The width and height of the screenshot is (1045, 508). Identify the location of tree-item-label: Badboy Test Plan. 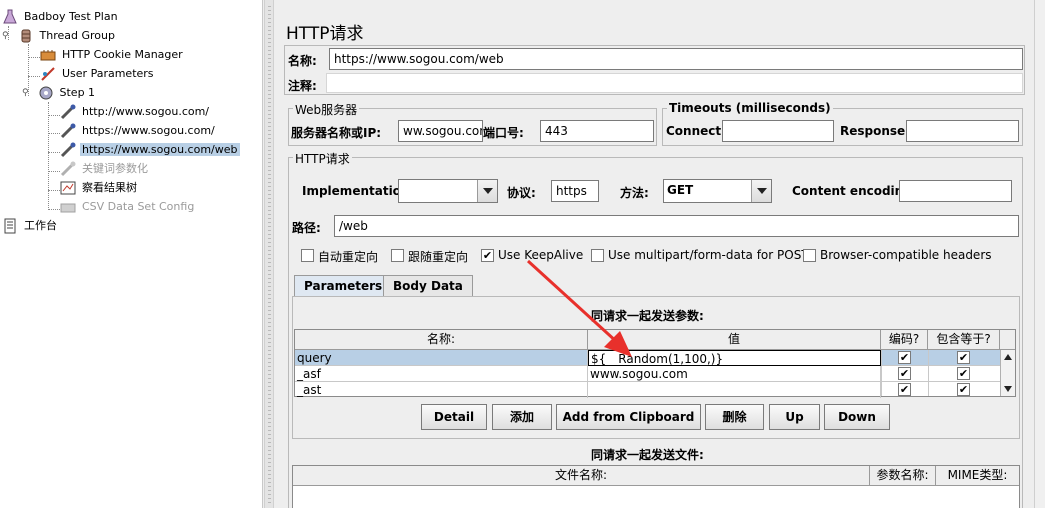
(71, 16).